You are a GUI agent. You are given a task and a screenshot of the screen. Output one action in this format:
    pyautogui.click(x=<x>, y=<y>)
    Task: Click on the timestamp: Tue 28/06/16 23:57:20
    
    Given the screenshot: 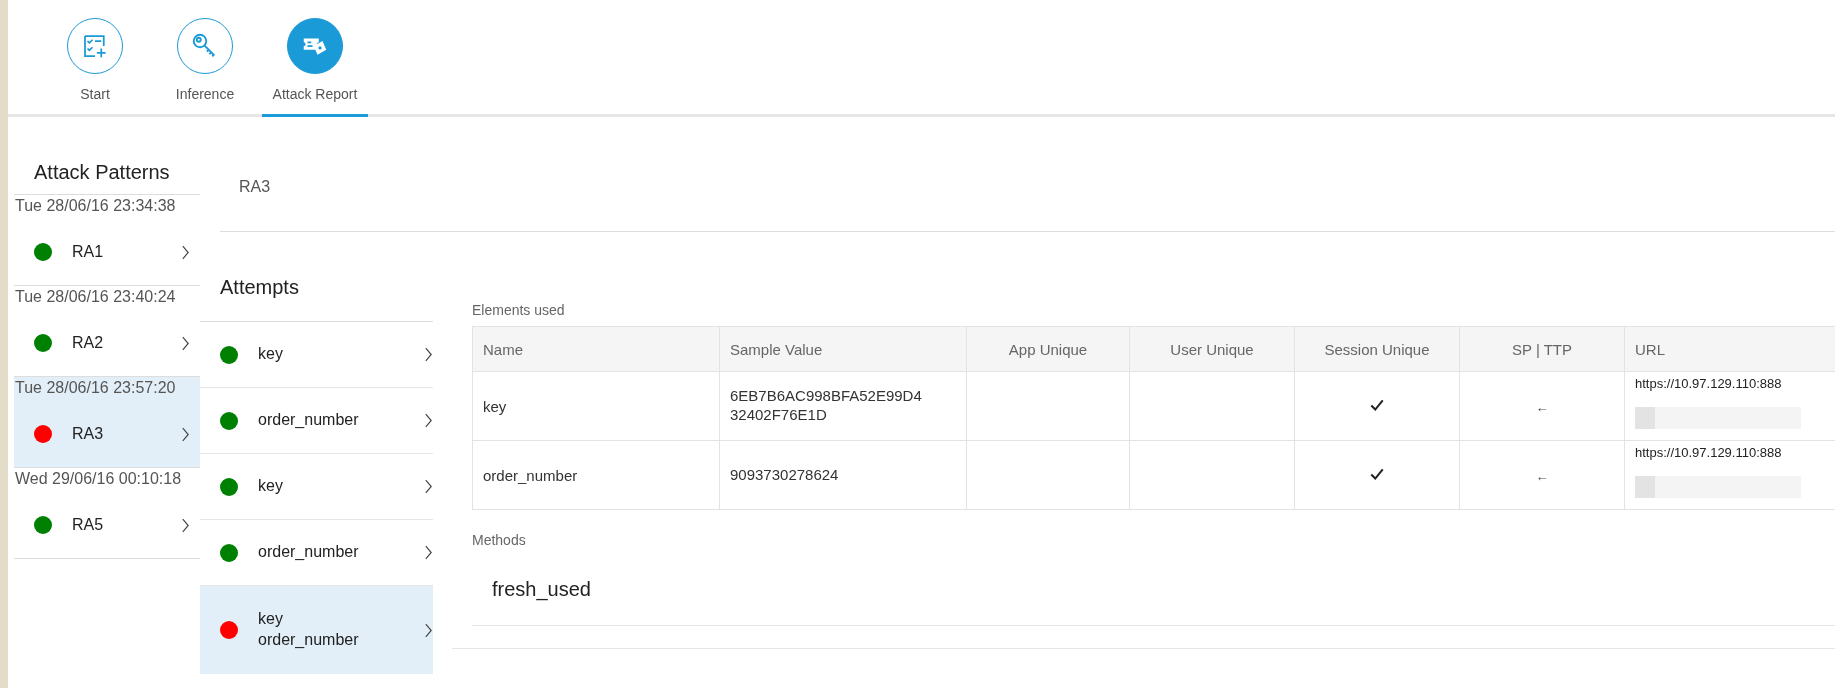 What is the action you would take?
    pyautogui.click(x=95, y=387)
    